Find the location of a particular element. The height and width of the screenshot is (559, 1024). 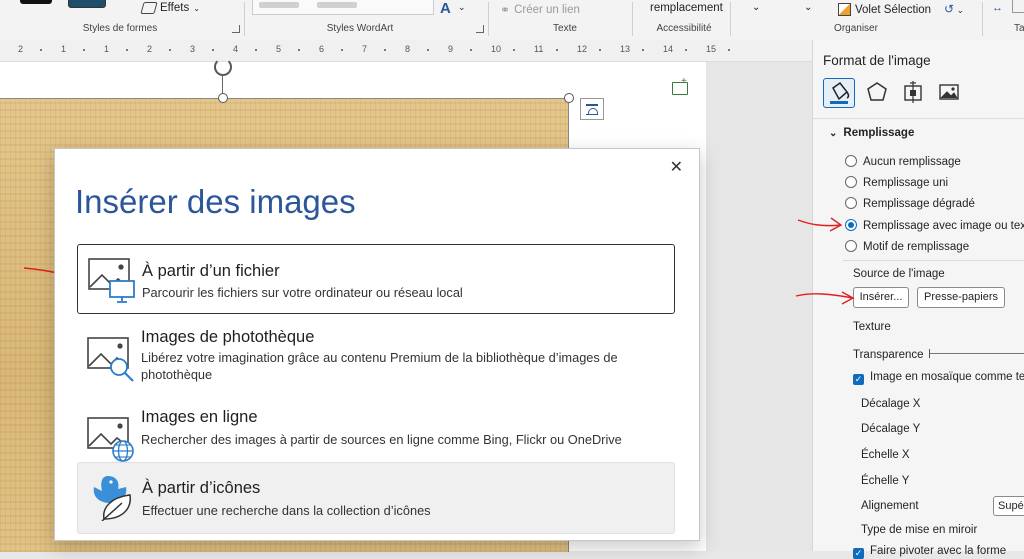

source-image-label: Source de l'image is located at coordinates (899, 274).